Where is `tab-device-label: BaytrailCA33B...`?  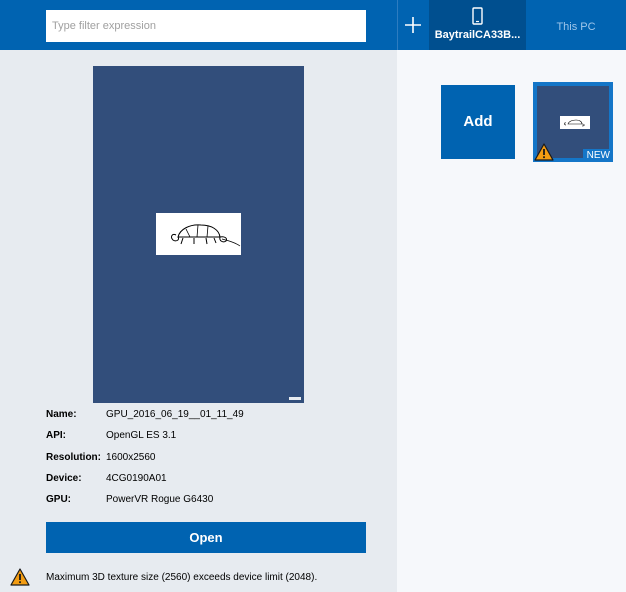 tab-device-label: BaytrailCA33B... is located at coordinates (477, 35).